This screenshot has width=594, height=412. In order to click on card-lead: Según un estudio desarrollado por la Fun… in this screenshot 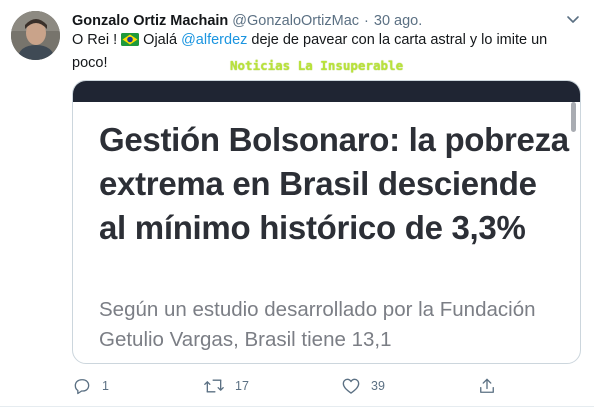, I will do `click(317, 324)`.